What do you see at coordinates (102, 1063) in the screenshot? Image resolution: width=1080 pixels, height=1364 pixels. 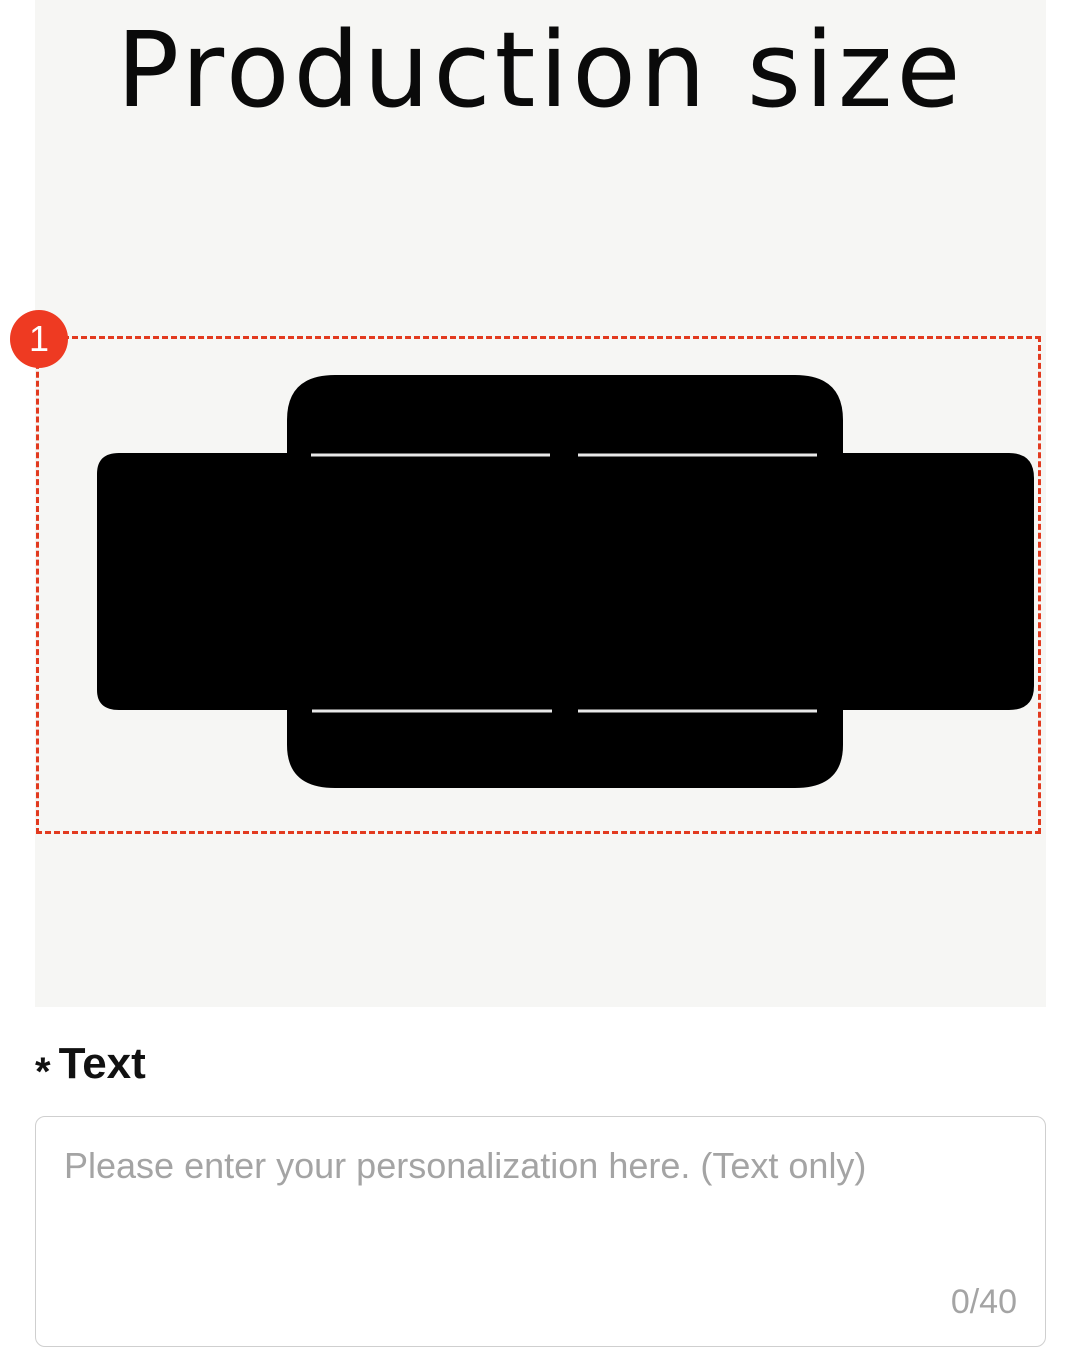 I see `text-label: Text` at bounding box center [102, 1063].